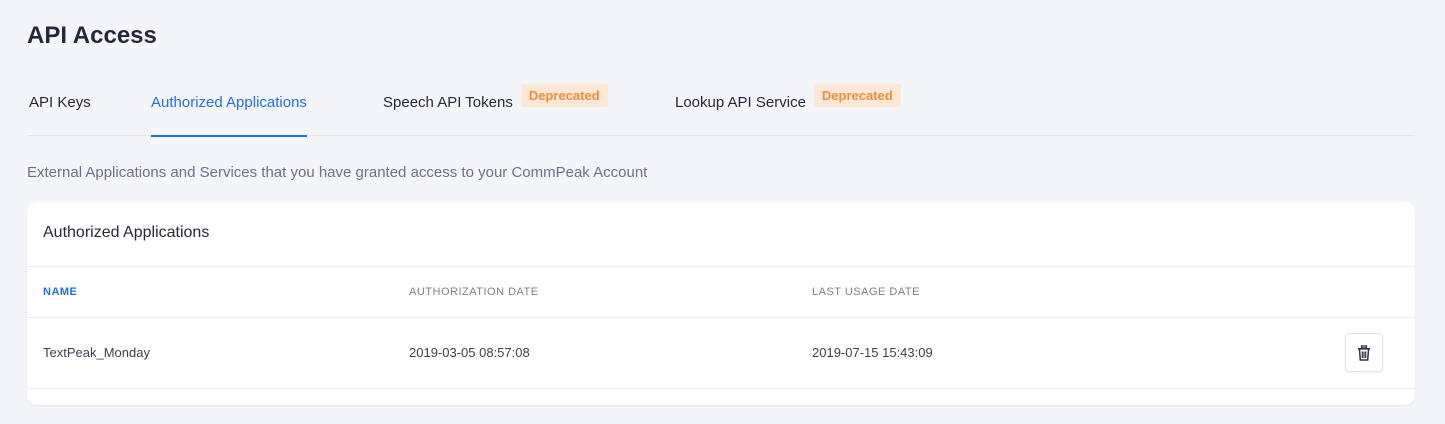 This screenshot has width=1445, height=424. I want to click on trash-icon, so click(1364, 352).